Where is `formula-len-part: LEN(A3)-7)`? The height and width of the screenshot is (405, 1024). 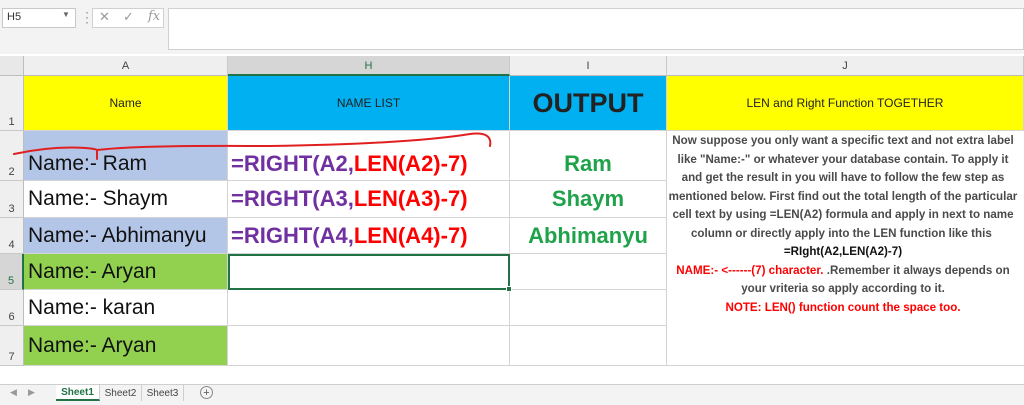
formula-len-part: LEN(A3)-7) is located at coordinates (410, 198).